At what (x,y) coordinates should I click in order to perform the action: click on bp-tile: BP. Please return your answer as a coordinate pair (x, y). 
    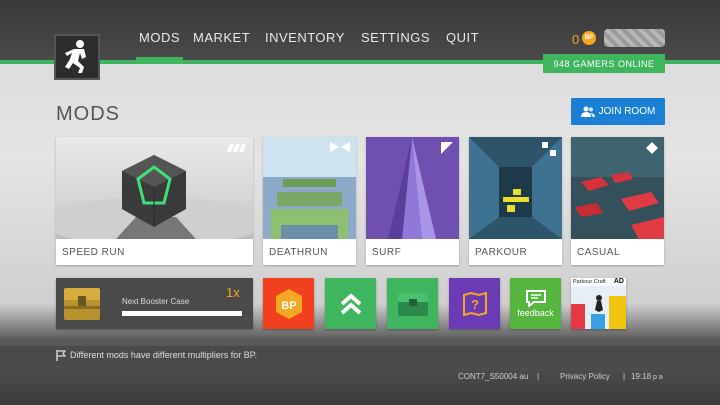
    Looking at the image, I should click on (288, 303).